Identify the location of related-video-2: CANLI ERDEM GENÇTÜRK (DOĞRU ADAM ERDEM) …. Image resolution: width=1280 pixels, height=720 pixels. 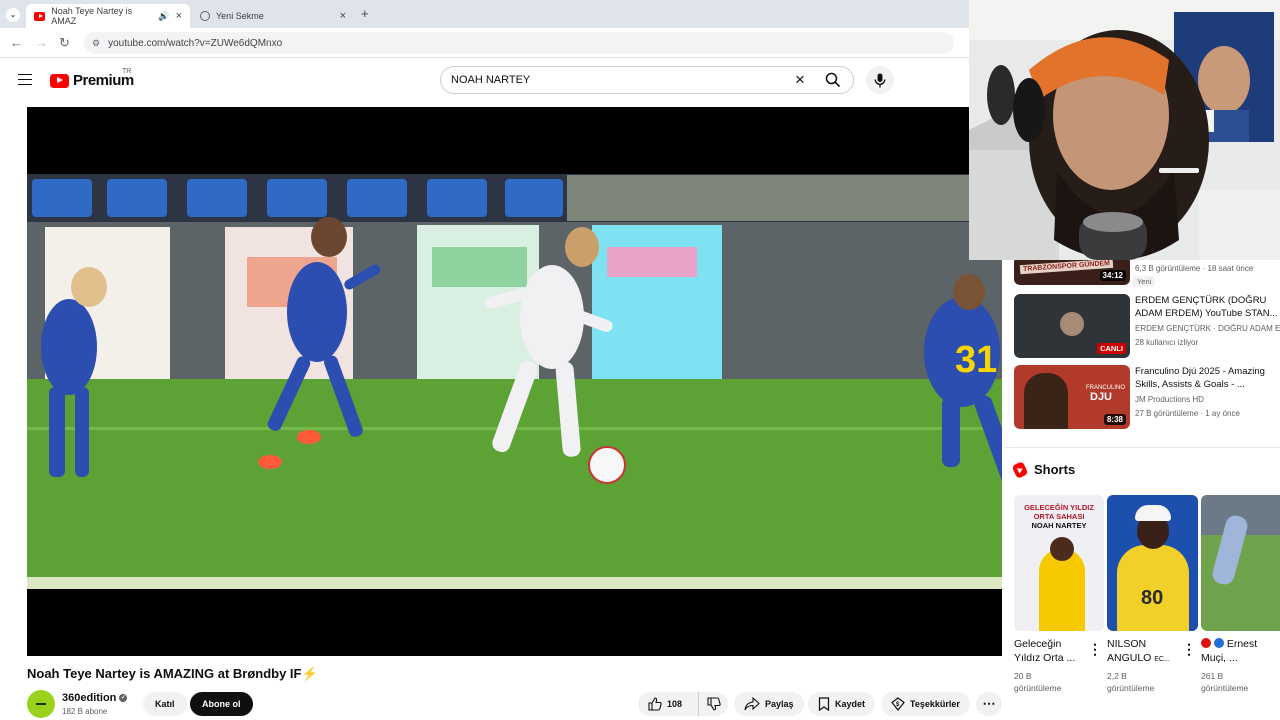
(1147, 329).